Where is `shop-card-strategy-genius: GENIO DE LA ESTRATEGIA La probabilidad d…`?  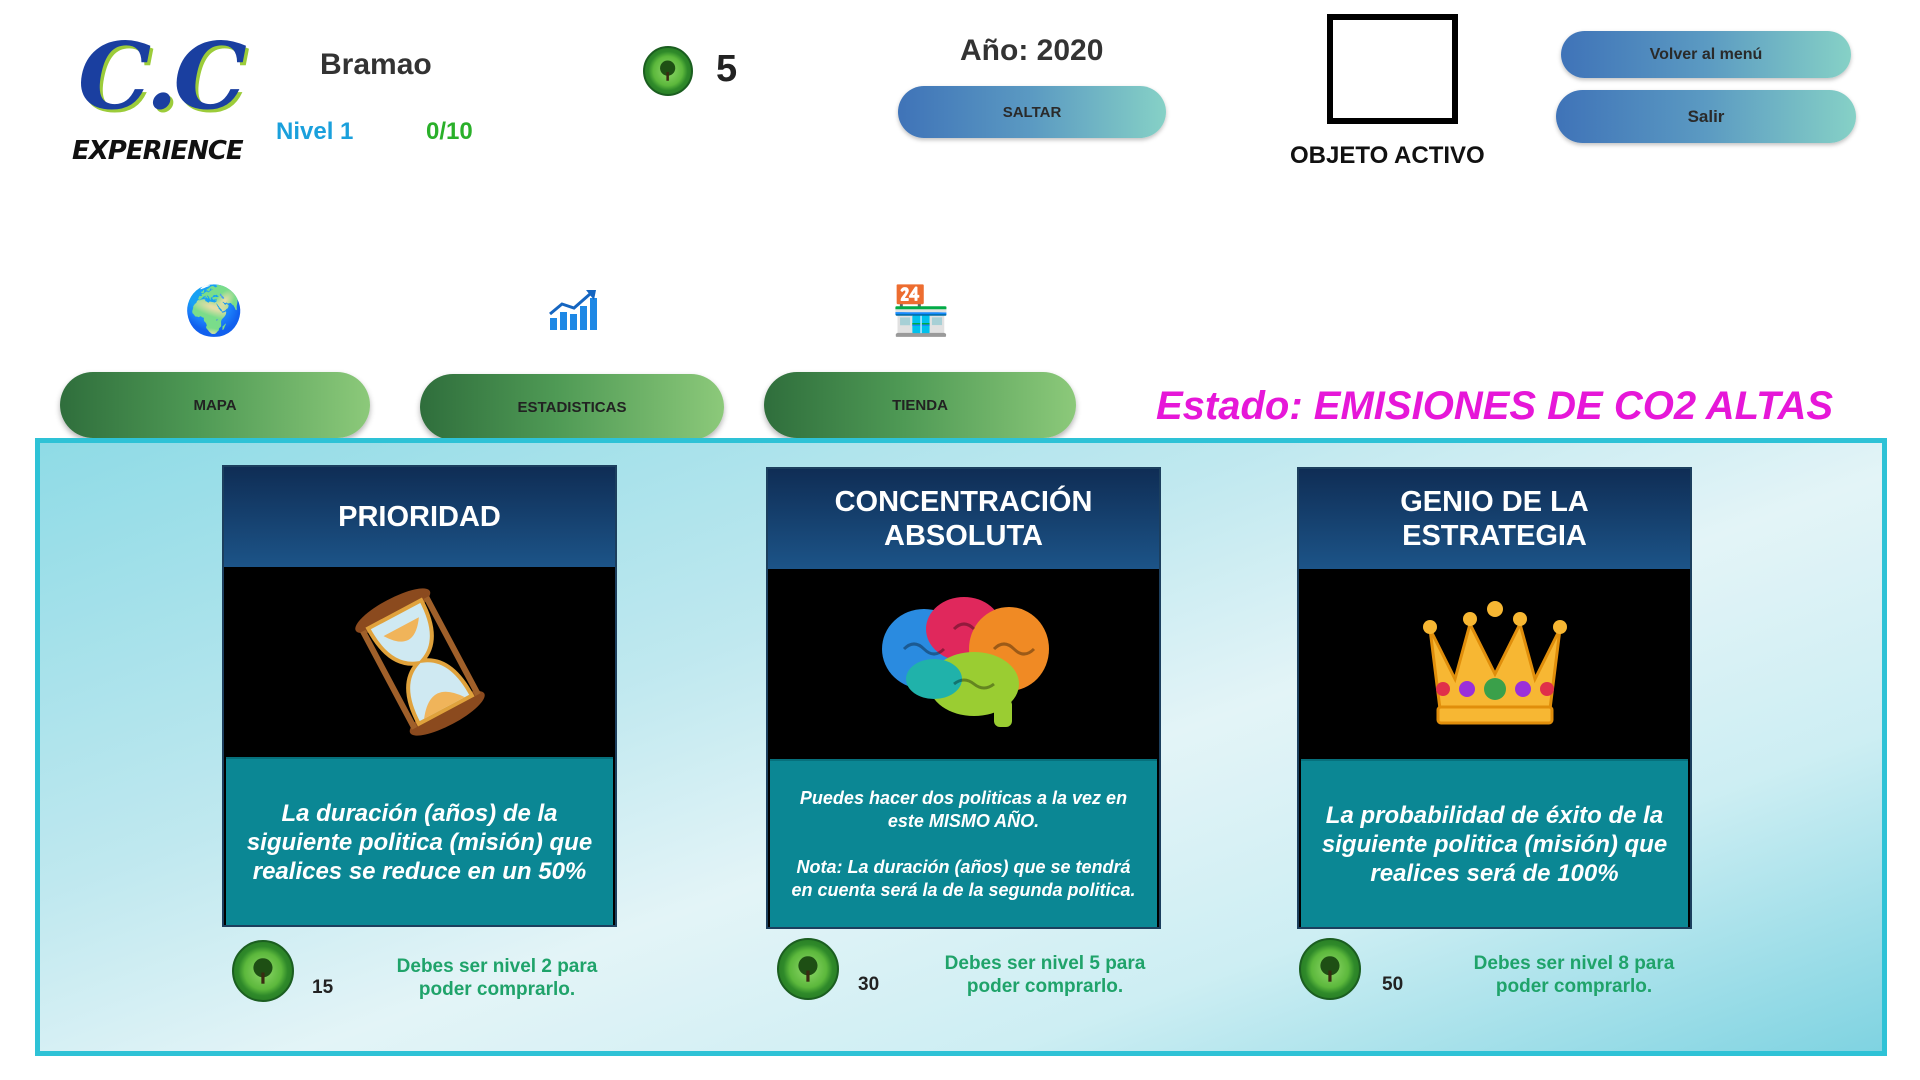 shop-card-strategy-genius: GENIO DE LA ESTRATEGIA La probabilidad d… is located at coordinates (1494, 698).